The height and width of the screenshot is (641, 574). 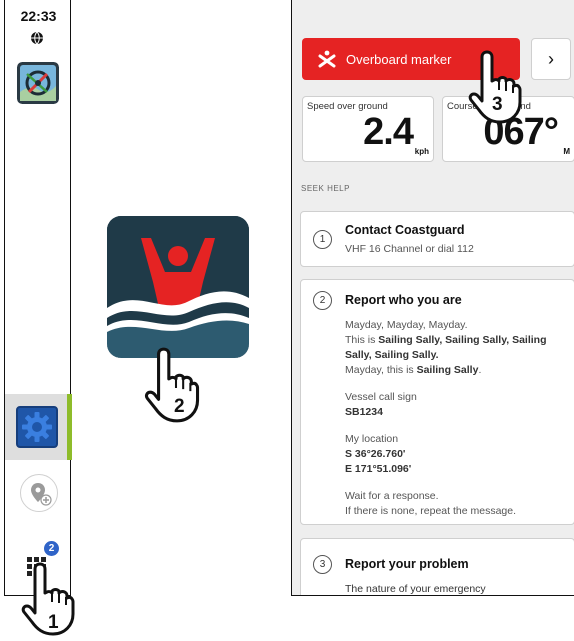 What do you see at coordinates (37, 38) in the screenshot?
I see `globe-icon` at bounding box center [37, 38].